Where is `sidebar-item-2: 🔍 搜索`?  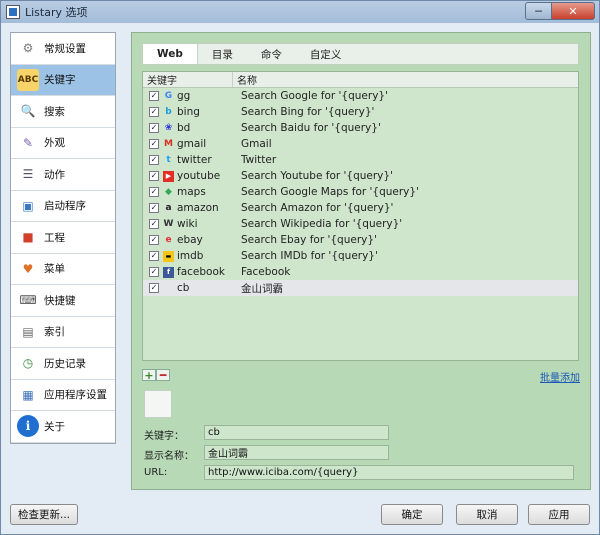
sidebar-item-2: 🔍 搜索 is located at coordinates (63, 112).